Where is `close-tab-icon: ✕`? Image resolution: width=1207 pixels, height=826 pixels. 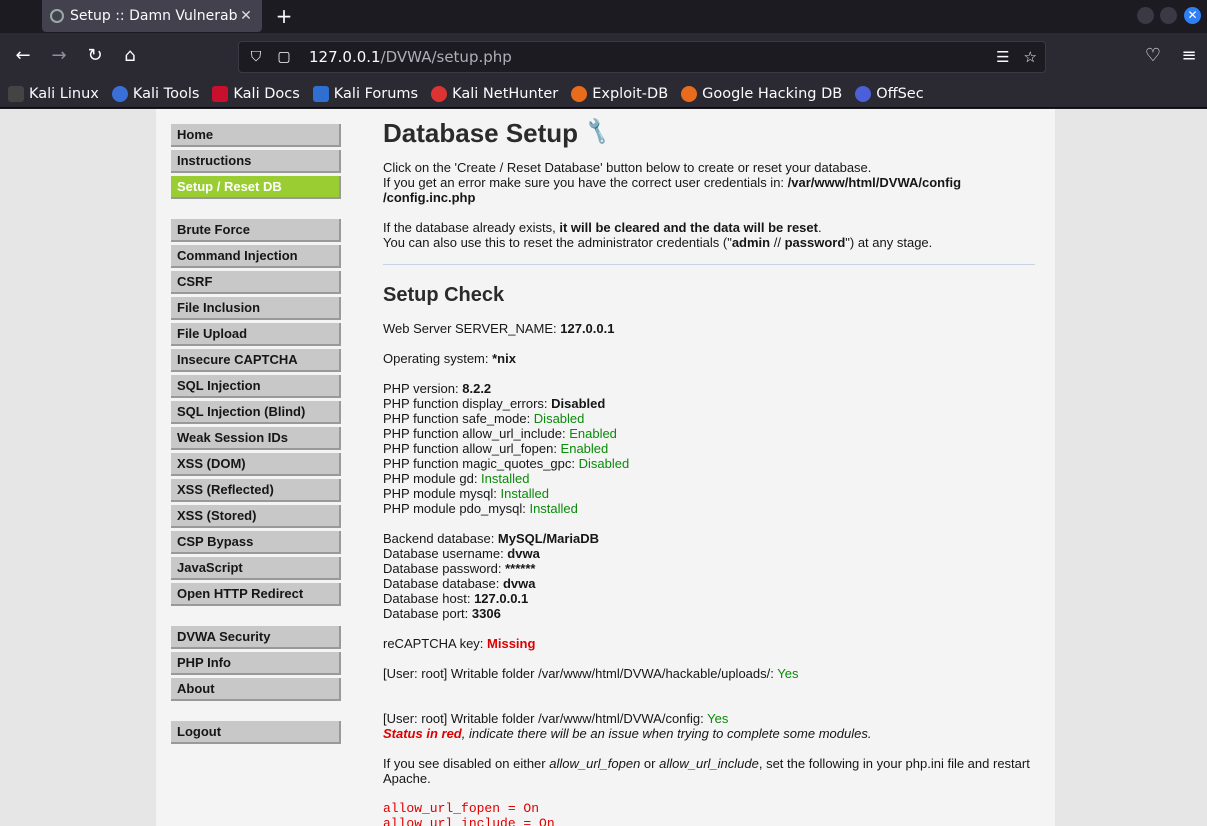
close-tab-icon: ✕ is located at coordinates (246, 16).